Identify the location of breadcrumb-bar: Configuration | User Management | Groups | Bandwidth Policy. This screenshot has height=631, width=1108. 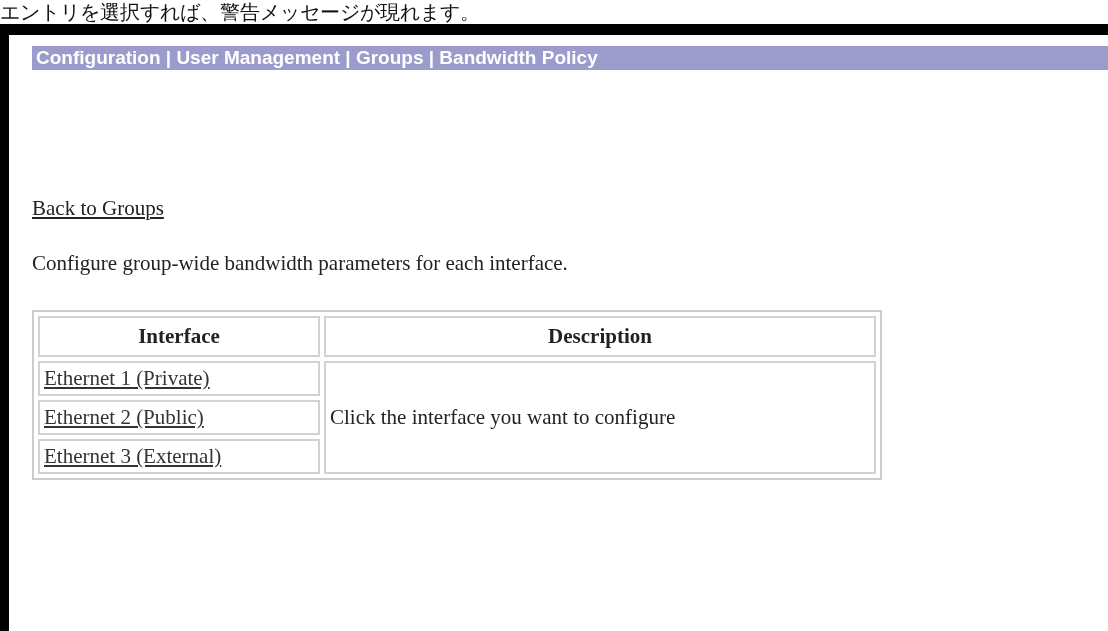
(570, 58).